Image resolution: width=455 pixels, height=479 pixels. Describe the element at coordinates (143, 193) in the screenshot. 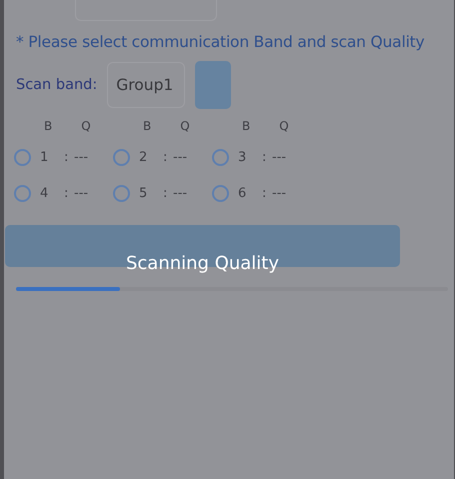

I see `band-number: 5` at that location.